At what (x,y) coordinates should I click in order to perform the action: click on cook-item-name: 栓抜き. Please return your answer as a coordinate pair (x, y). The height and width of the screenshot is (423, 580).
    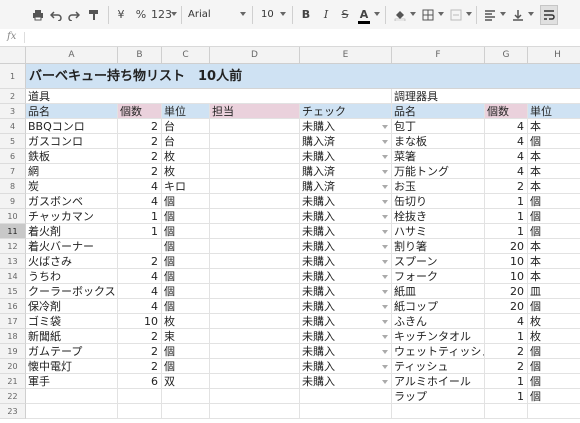
    Looking at the image, I should click on (438, 216).